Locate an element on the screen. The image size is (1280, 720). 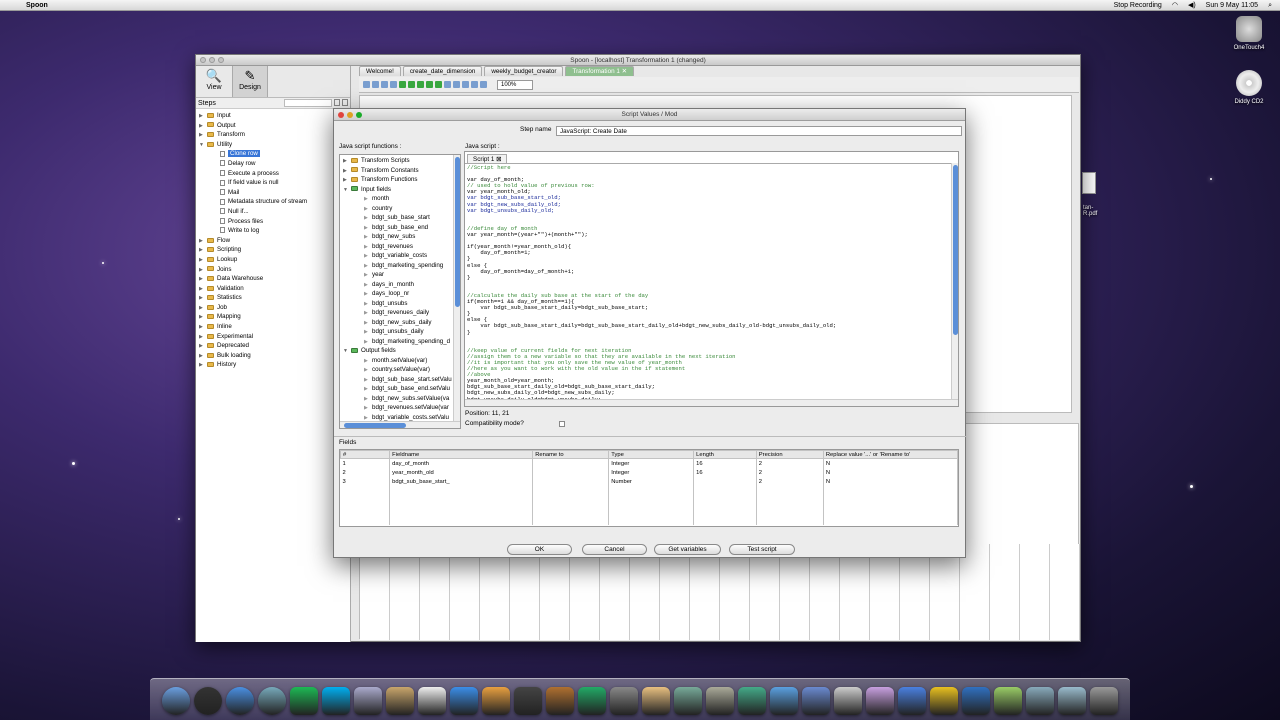
steps-tree-item: Execute a process is located at coordinates (273, 174).